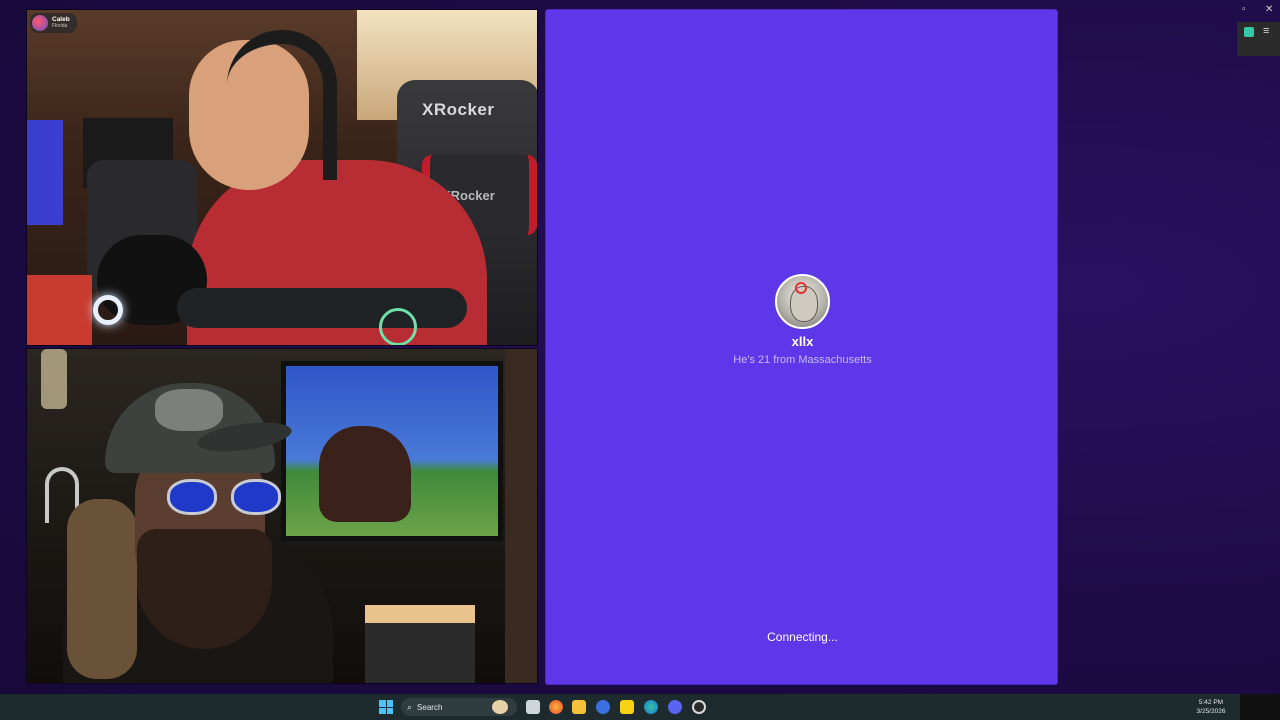  I want to click on user-avatar, so click(40, 23).